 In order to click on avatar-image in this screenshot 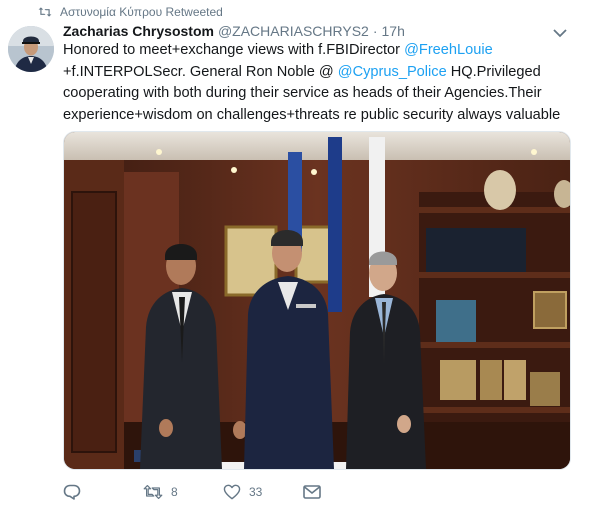, I will do `click(31, 49)`.